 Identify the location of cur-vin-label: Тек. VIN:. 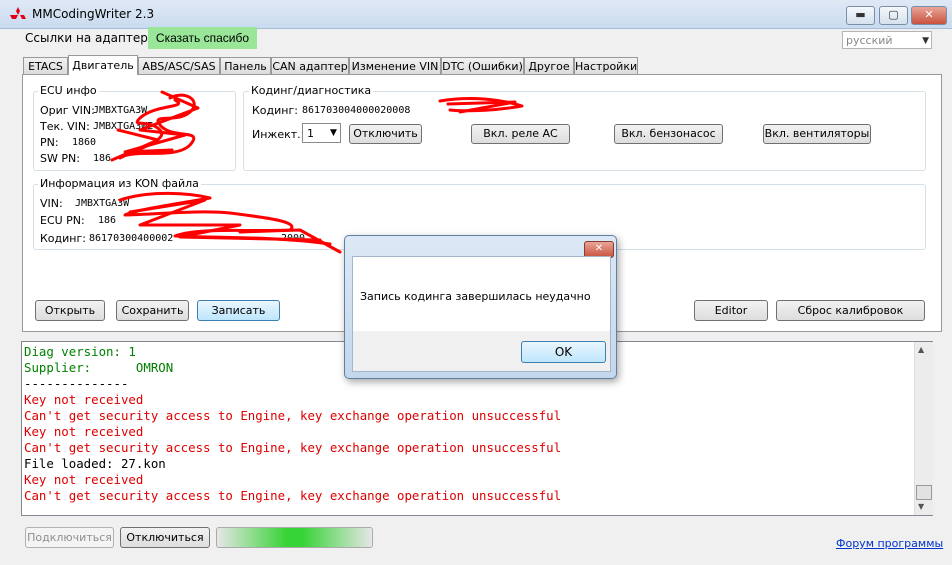
(65, 126).